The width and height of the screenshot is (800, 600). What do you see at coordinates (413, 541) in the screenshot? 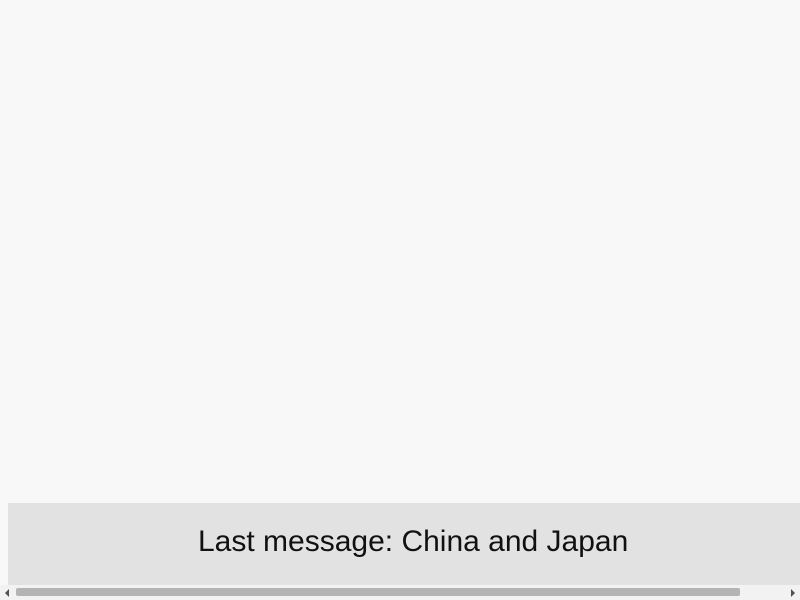
I see `last-message-text: Last message: China and Japan` at bounding box center [413, 541].